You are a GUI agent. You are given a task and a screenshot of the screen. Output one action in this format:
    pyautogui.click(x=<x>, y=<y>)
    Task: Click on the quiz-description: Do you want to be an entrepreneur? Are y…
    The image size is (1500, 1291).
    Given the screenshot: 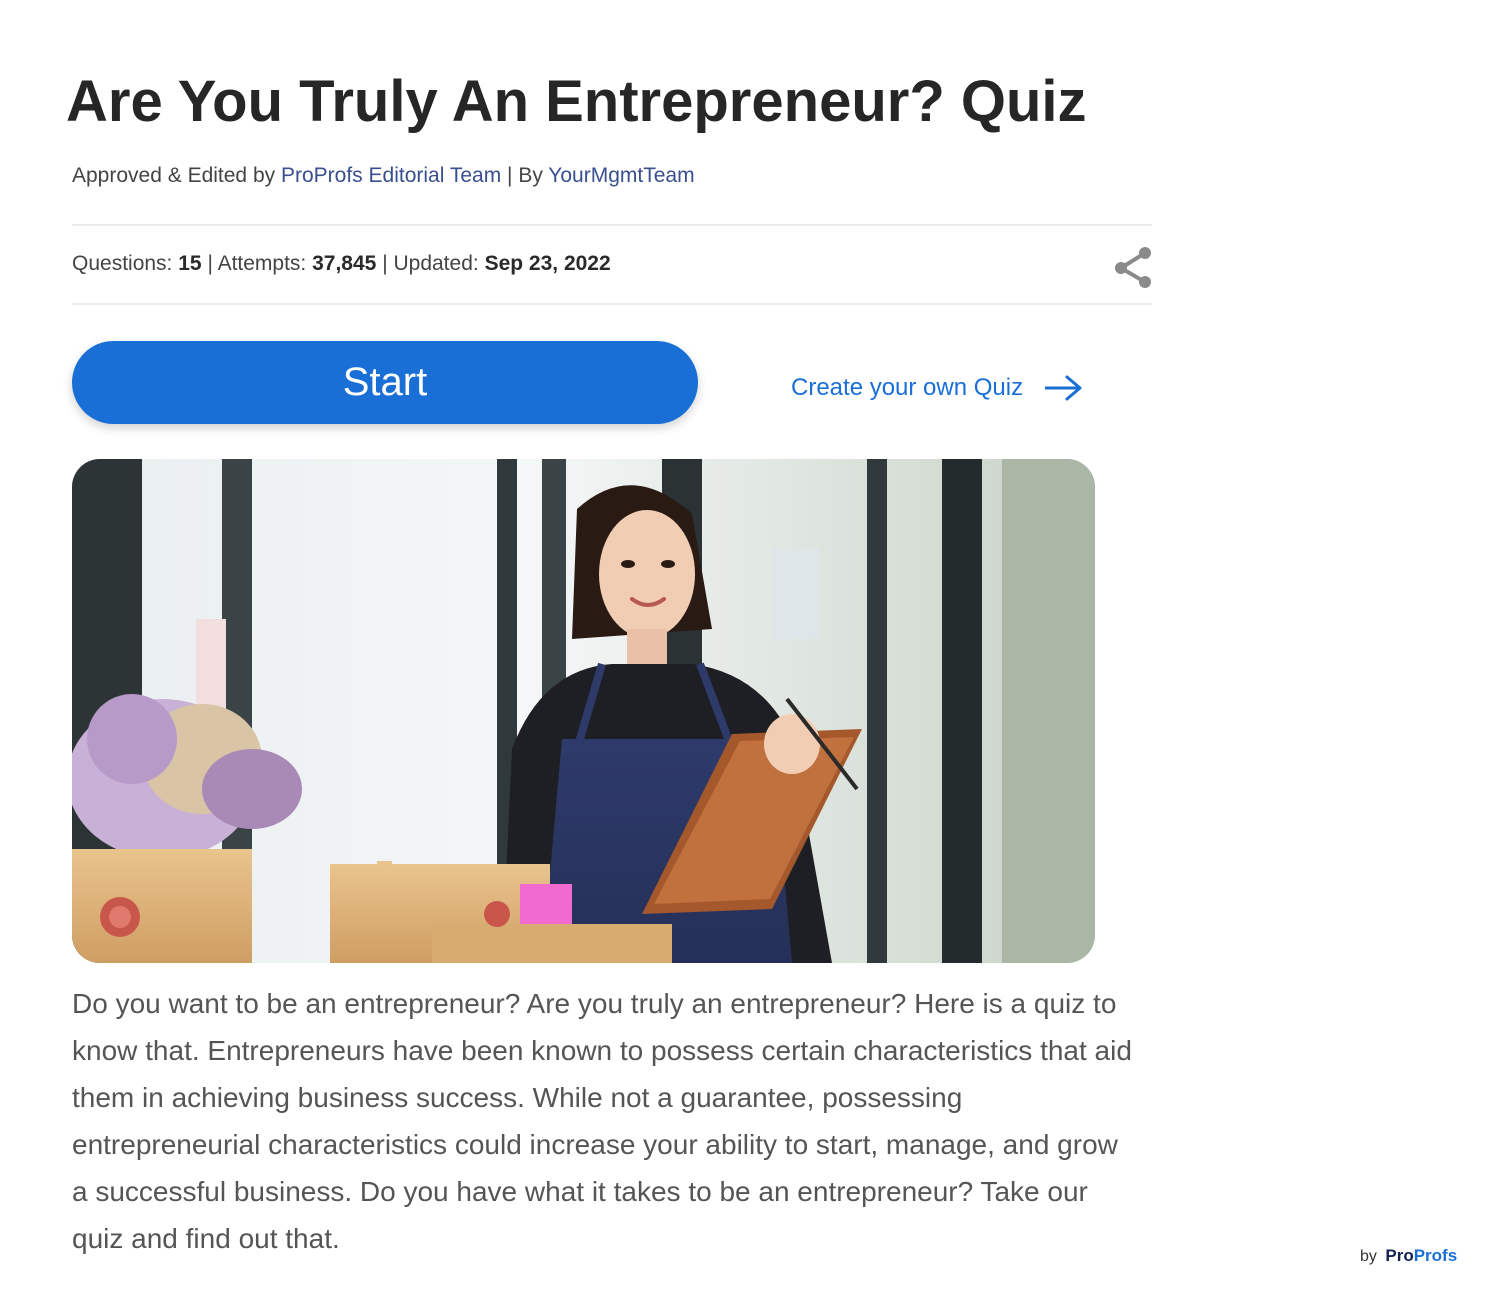 What is the action you would take?
    pyautogui.click(x=602, y=1121)
    